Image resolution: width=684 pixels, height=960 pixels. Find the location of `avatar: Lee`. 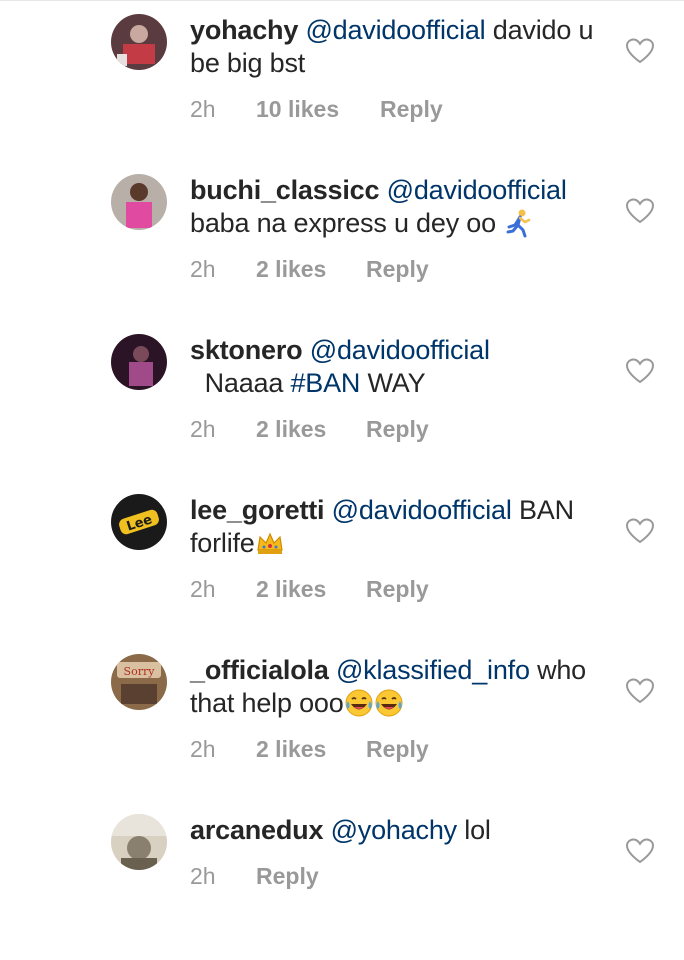

avatar: Lee is located at coordinates (139, 522).